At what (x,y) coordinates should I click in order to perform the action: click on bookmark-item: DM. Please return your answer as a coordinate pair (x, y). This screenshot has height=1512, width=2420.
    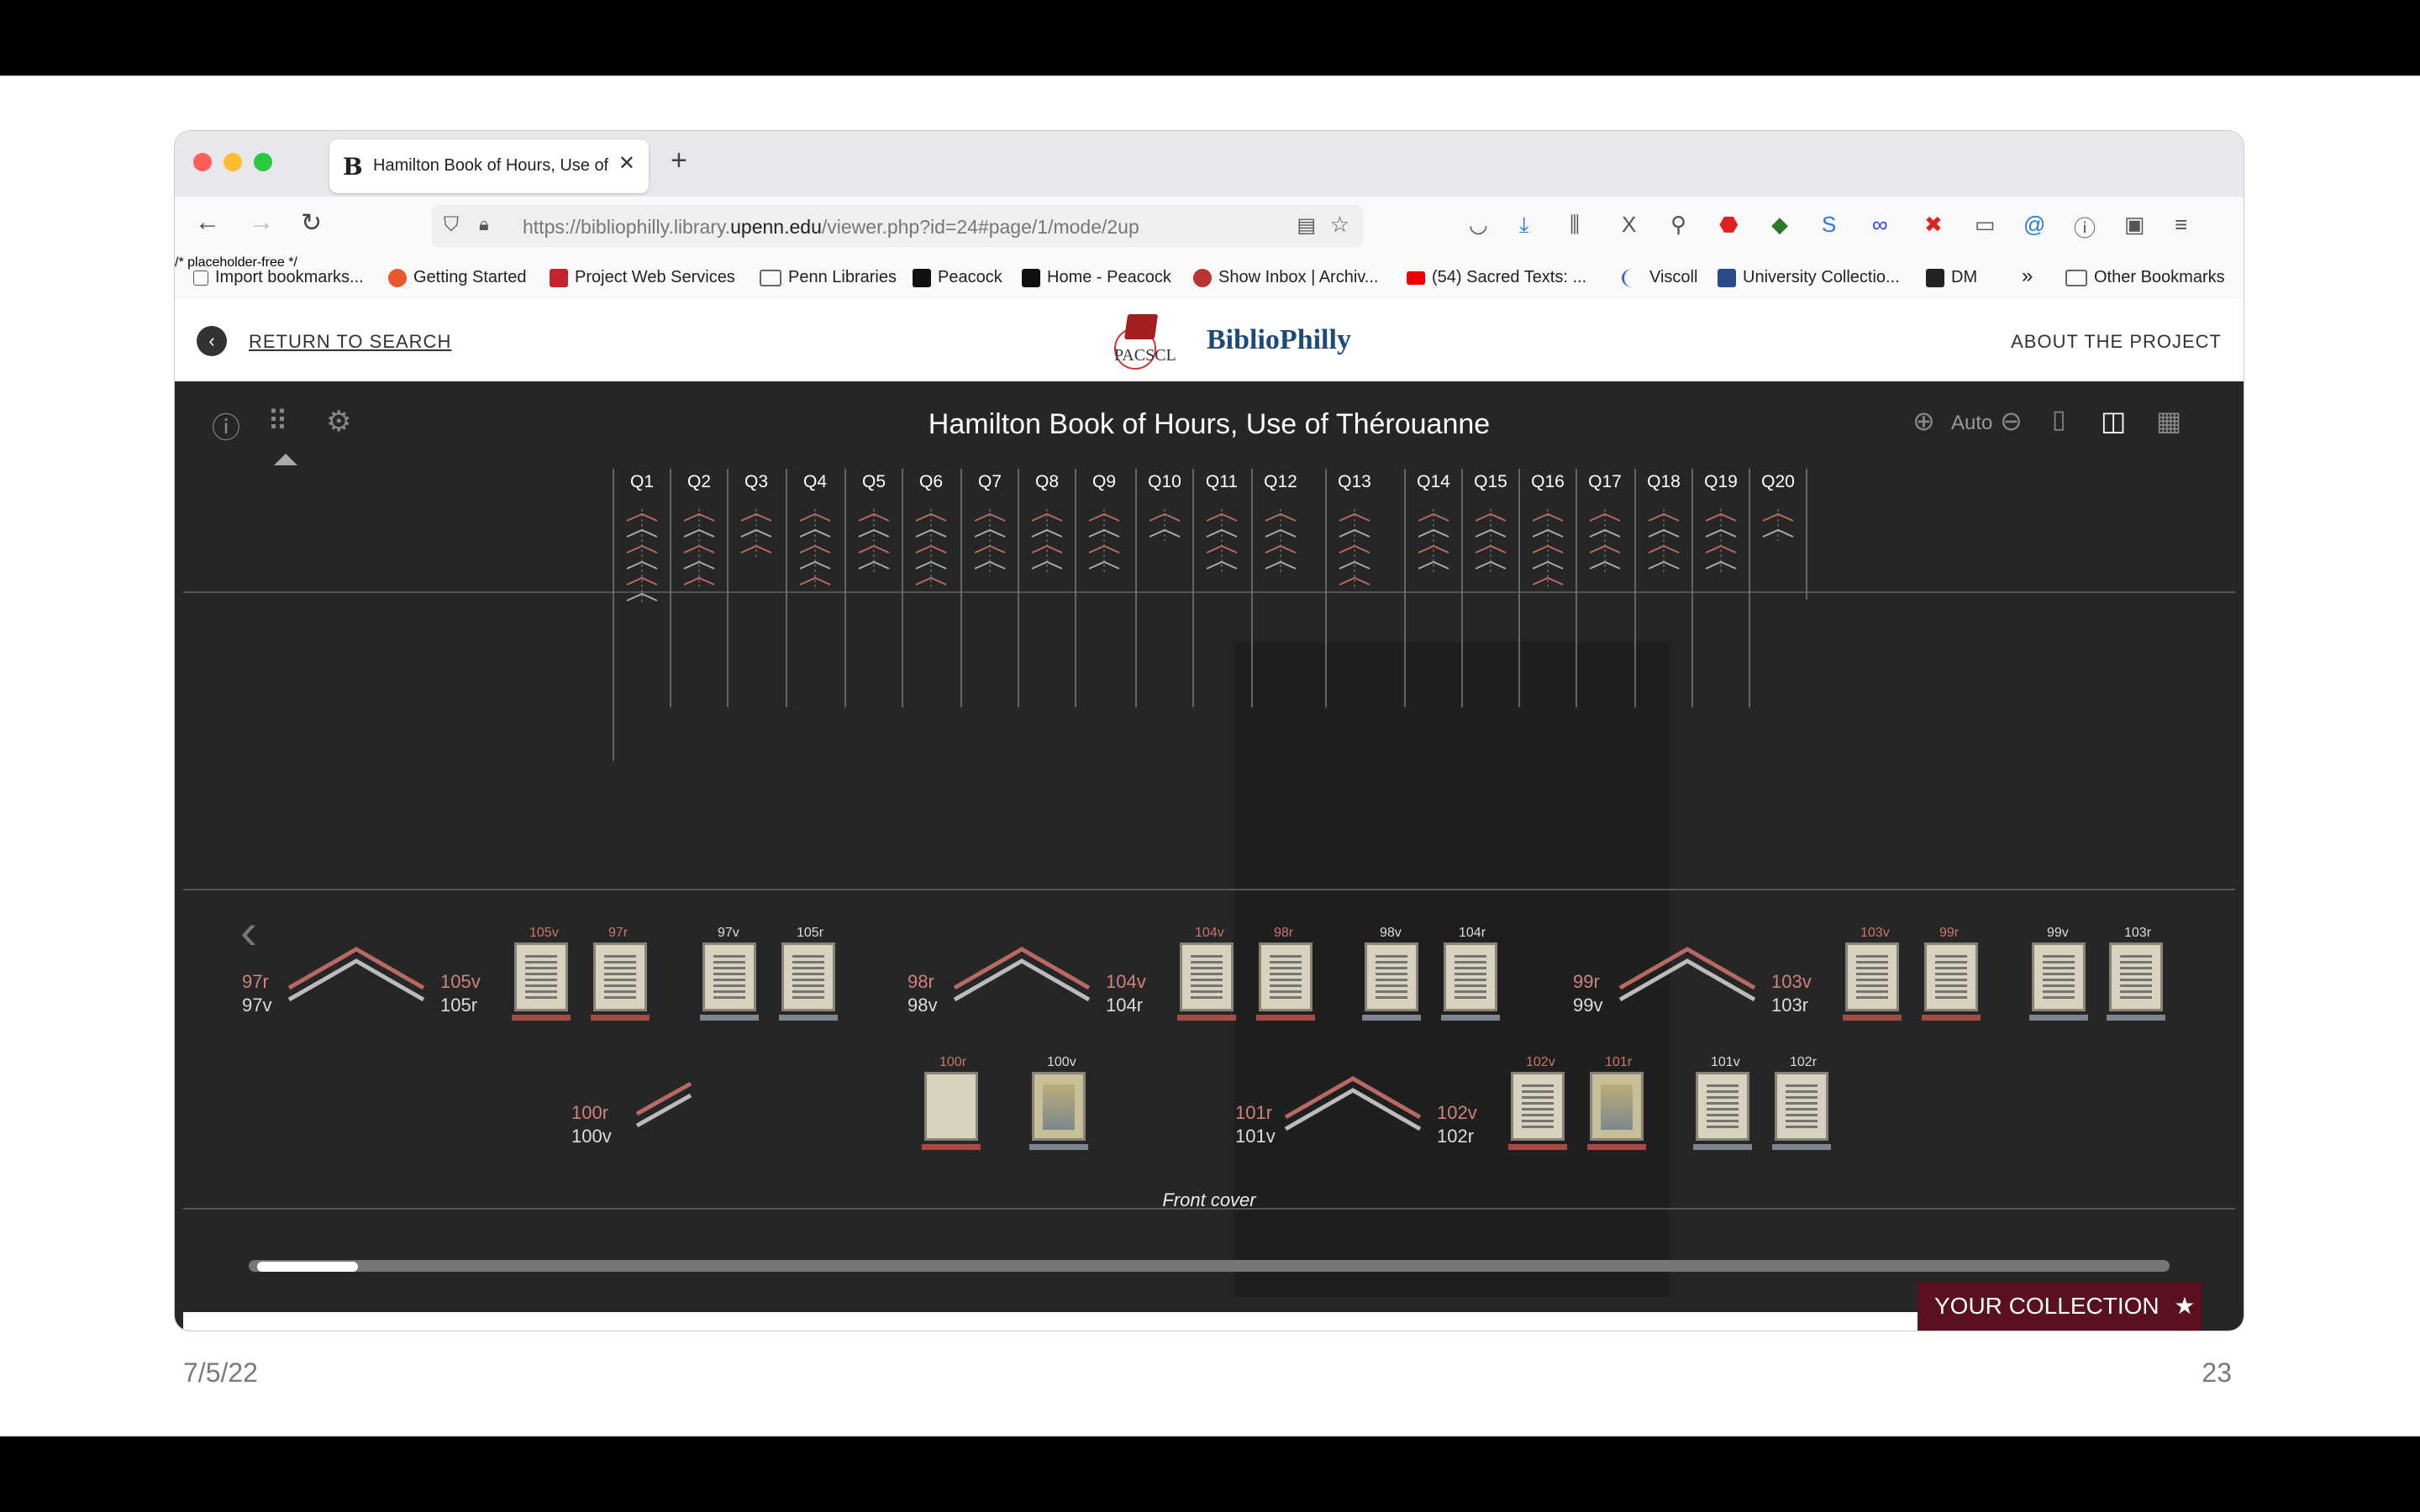
    Looking at the image, I should click on (1951, 277).